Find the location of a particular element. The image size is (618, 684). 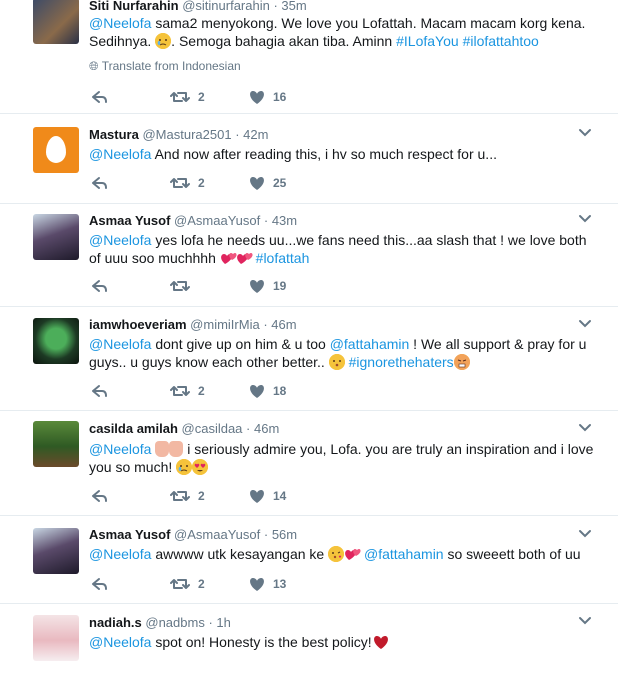

display-name: Mastura is located at coordinates (114, 134).